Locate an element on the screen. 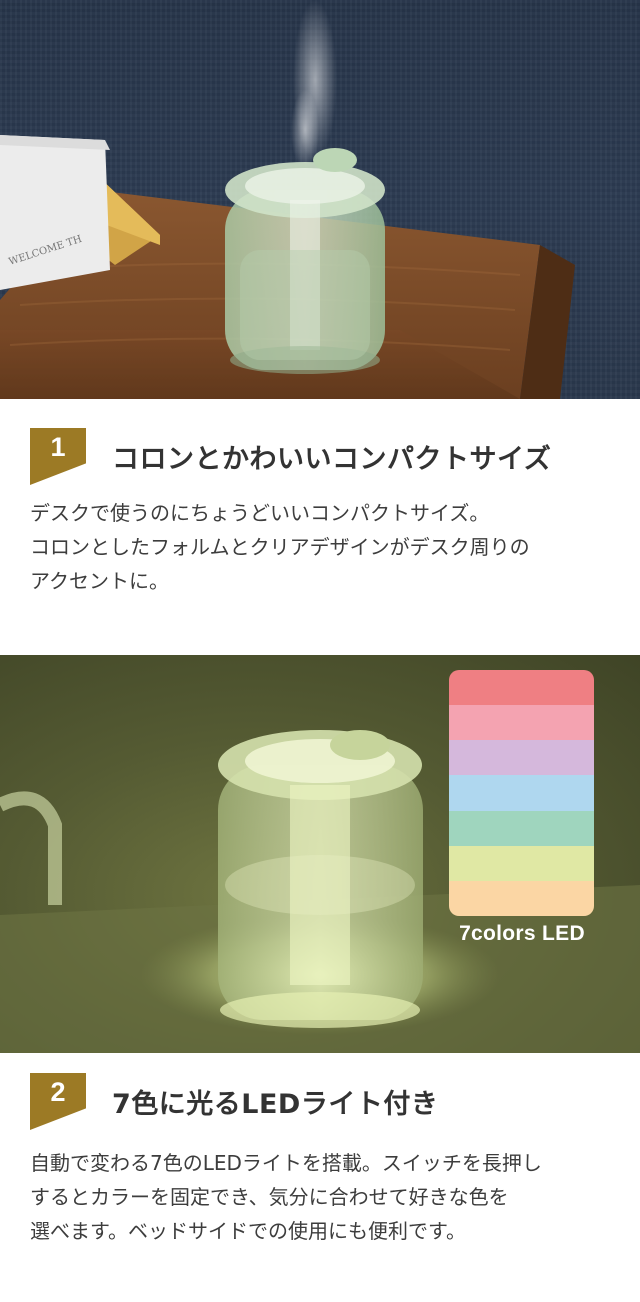 Image resolution: width=640 pixels, height=1302 pixels. feature-2-line: 自動で変わる7色のLEDライトを搭載。スイッチを長押し is located at coordinates (286, 1163).